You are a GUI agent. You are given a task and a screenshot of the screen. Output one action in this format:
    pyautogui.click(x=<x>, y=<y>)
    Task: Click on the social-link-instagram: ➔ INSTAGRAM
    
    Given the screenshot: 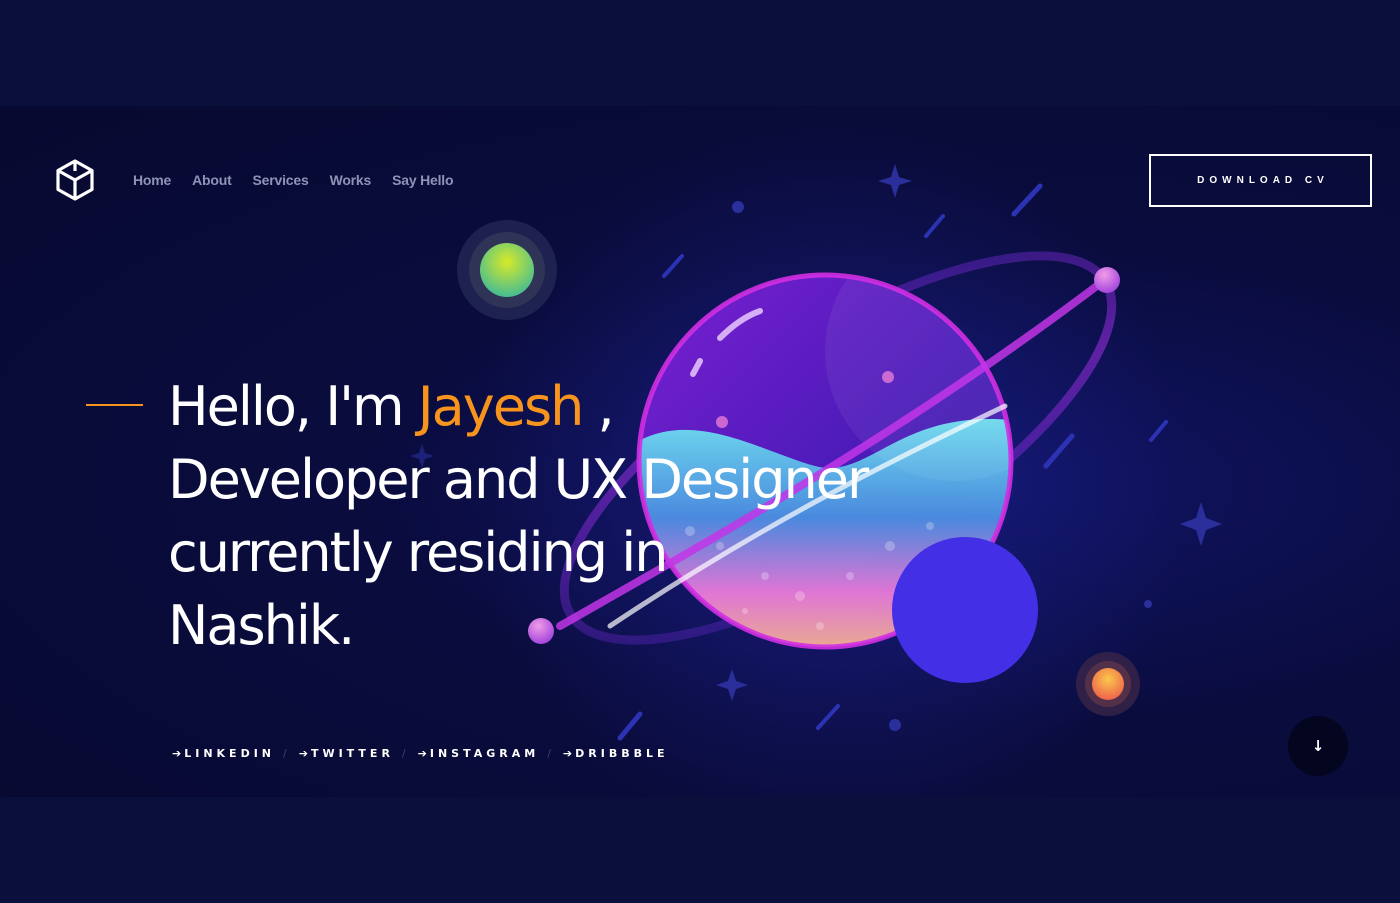 What is the action you would take?
    pyautogui.click(x=479, y=753)
    